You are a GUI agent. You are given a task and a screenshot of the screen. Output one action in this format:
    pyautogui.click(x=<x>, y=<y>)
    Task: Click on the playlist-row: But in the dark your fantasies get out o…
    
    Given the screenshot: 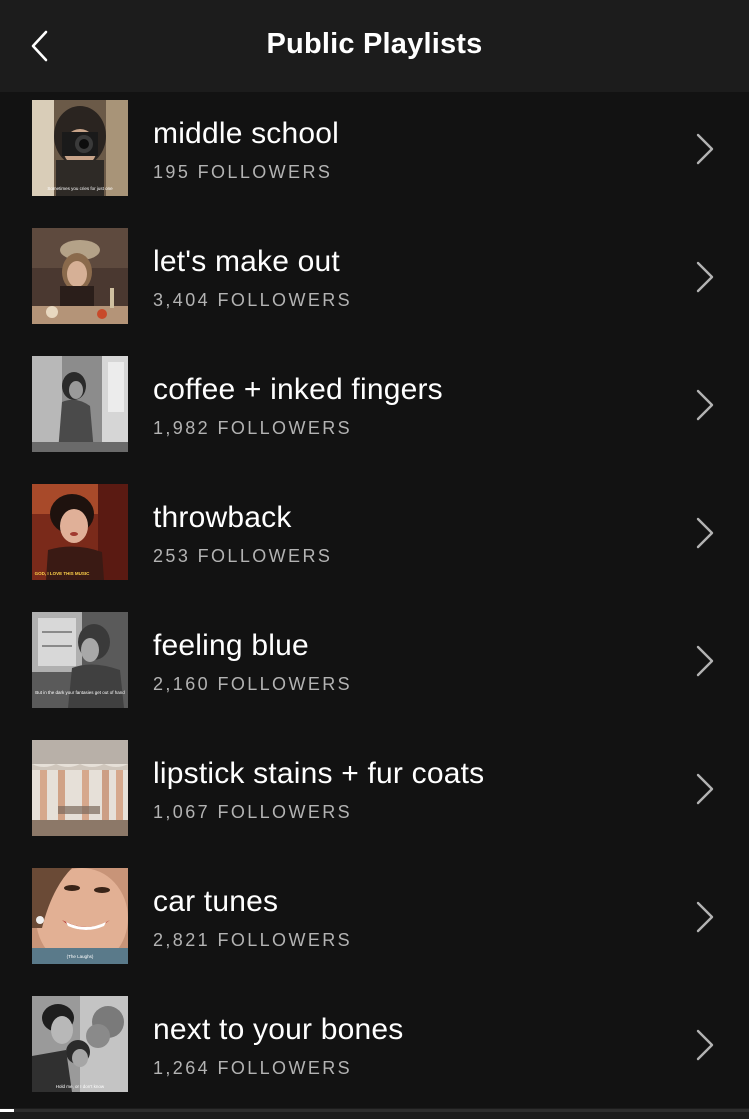 What is the action you would take?
    pyautogui.click(x=374, y=668)
    